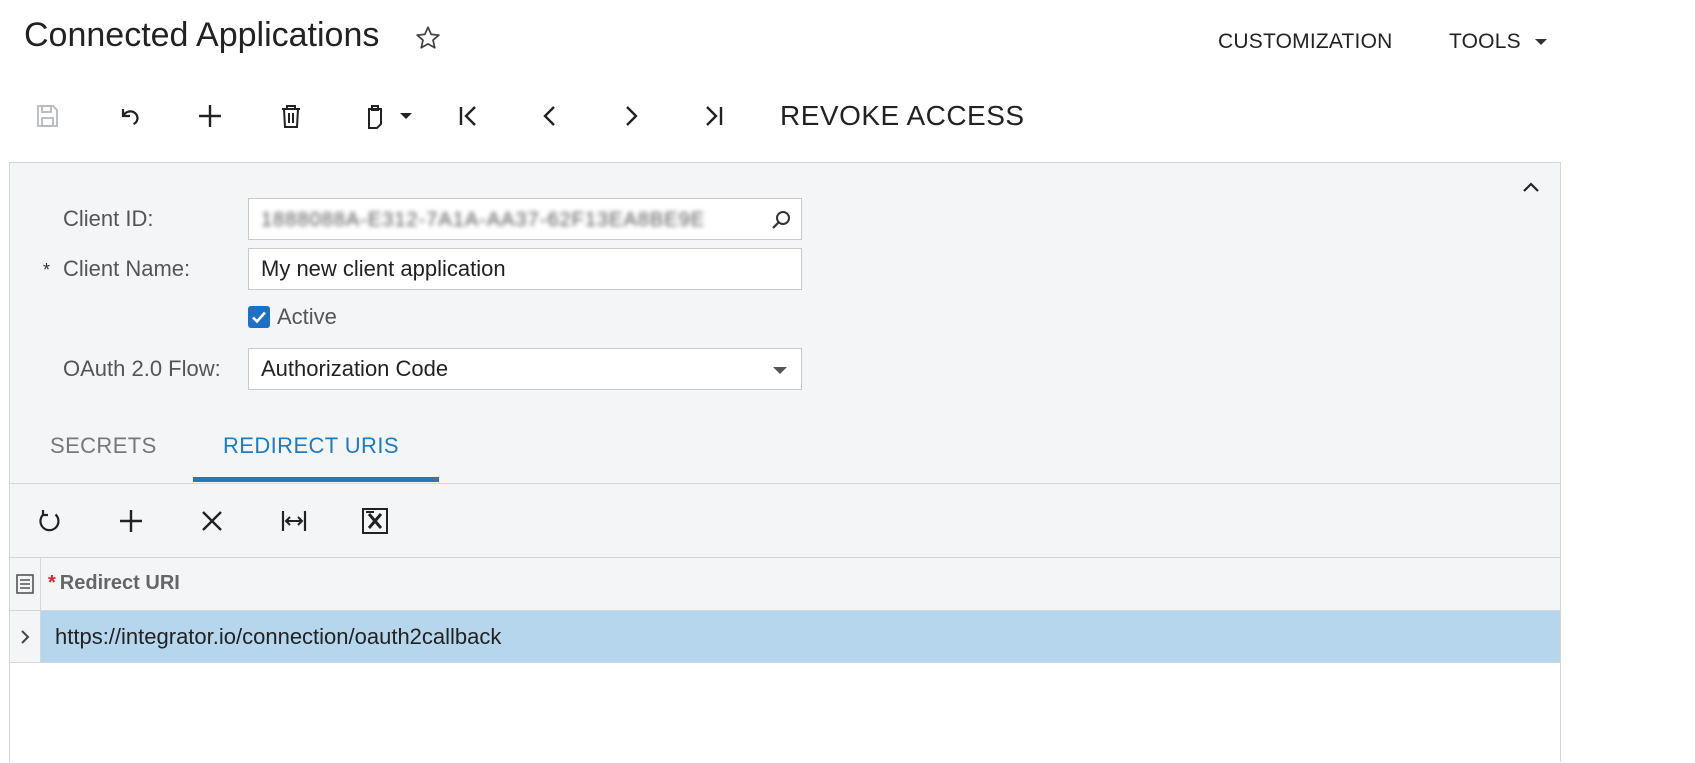 The width and height of the screenshot is (1695, 763). I want to click on grid-header: * Redirect URI, so click(785, 584).